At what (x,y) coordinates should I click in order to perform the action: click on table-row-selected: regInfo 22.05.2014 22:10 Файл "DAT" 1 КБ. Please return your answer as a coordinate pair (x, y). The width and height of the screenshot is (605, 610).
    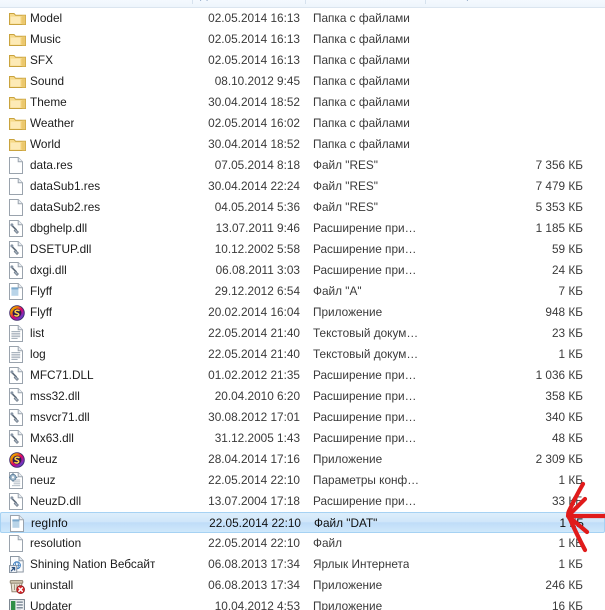
    Looking at the image, I should click on (302, 522).